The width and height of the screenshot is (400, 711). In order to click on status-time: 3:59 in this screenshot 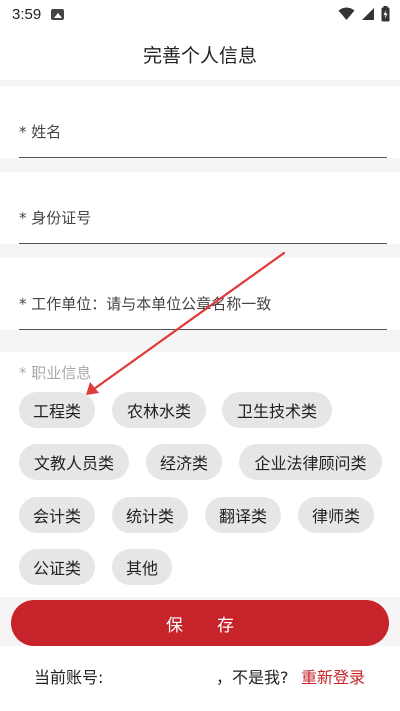, I will do `click(27, 14)`.